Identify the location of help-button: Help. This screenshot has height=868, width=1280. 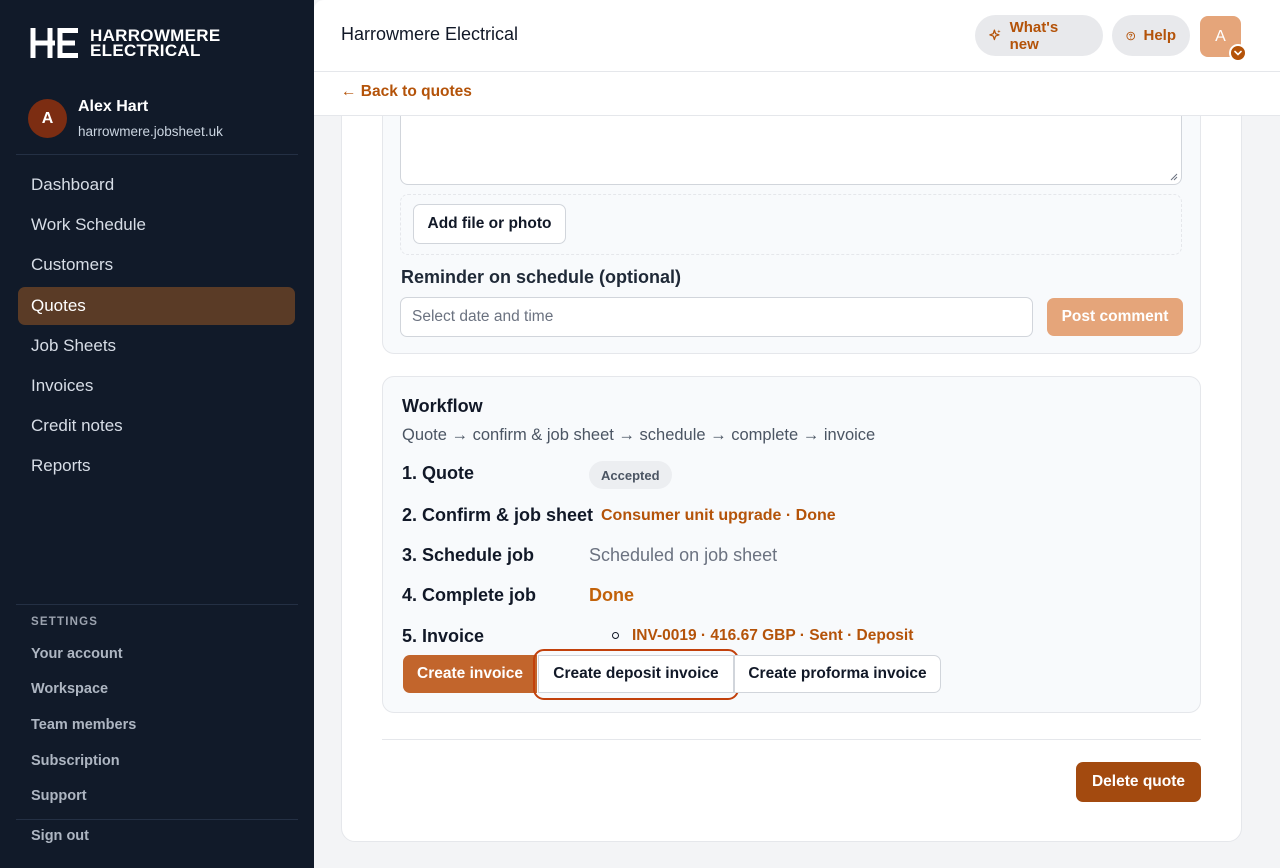
(1151, 35).